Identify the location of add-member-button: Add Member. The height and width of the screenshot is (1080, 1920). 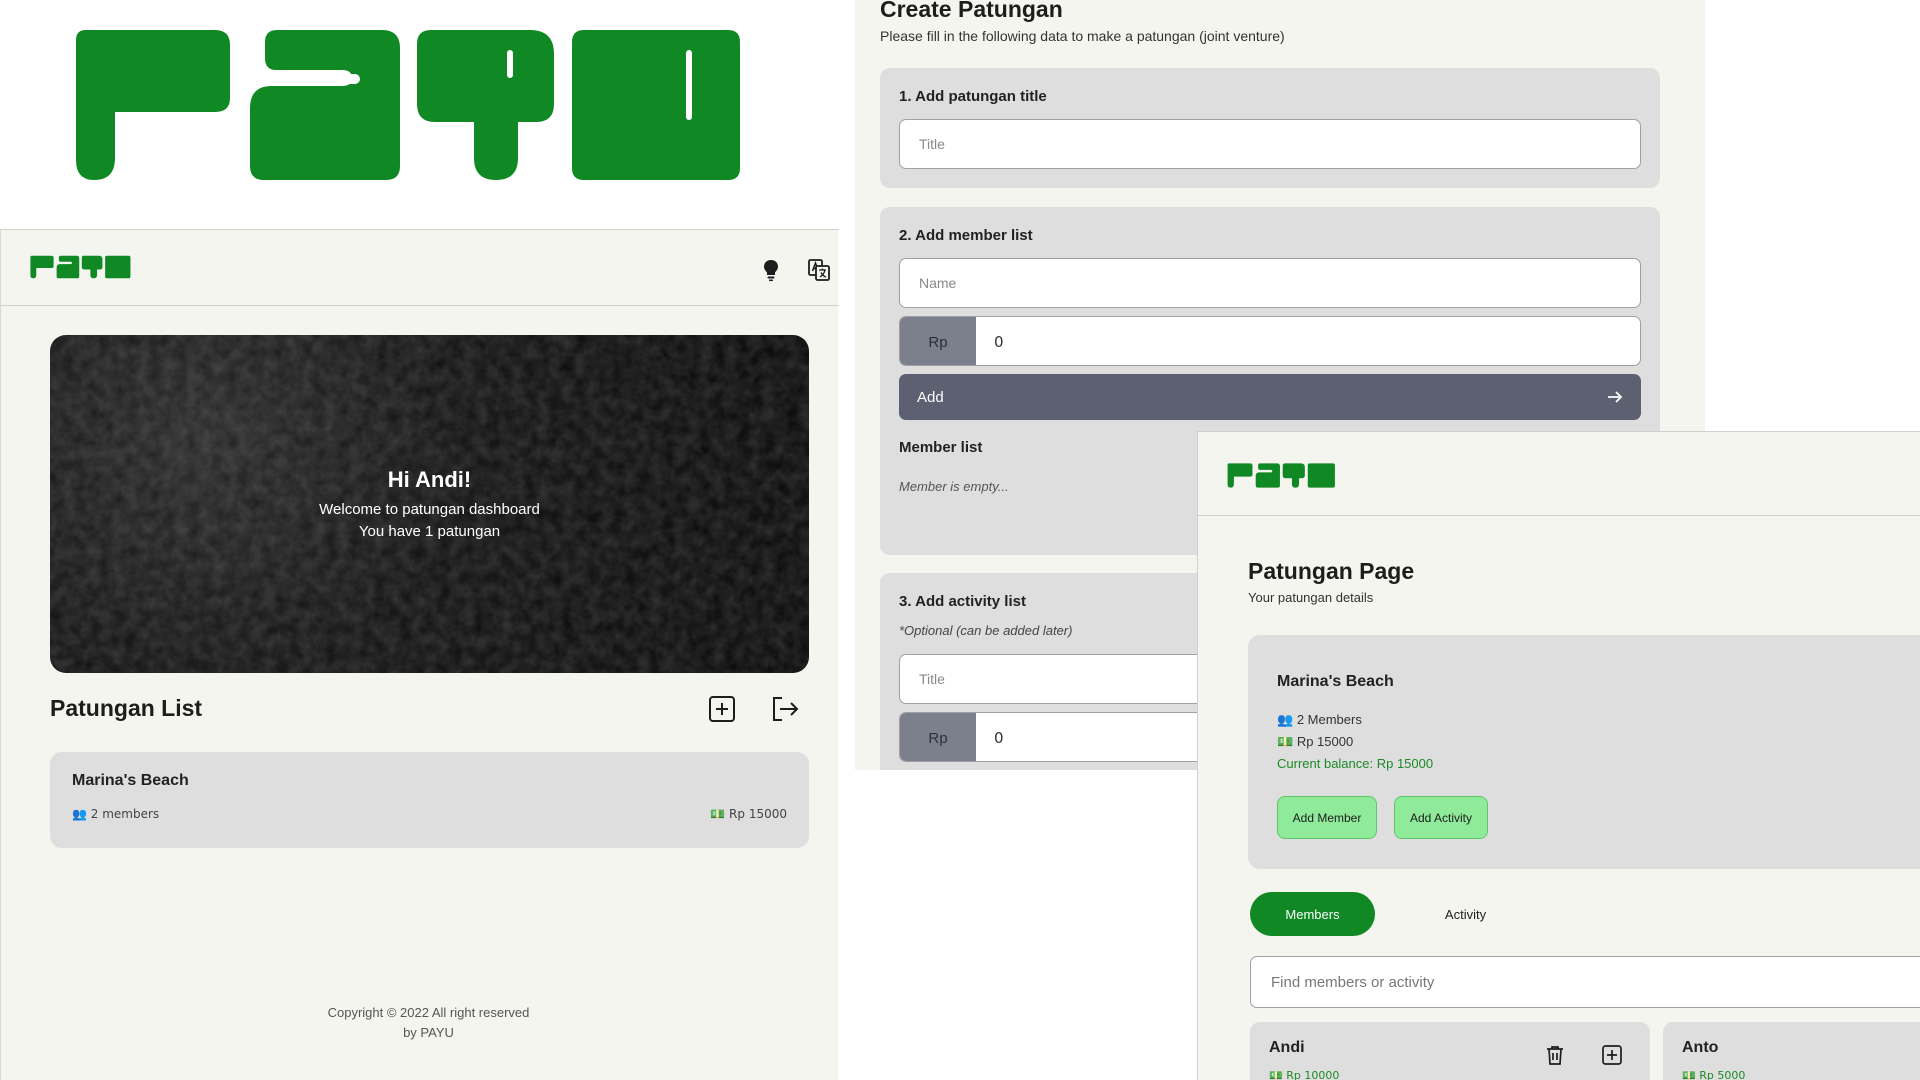
(1327, 817).